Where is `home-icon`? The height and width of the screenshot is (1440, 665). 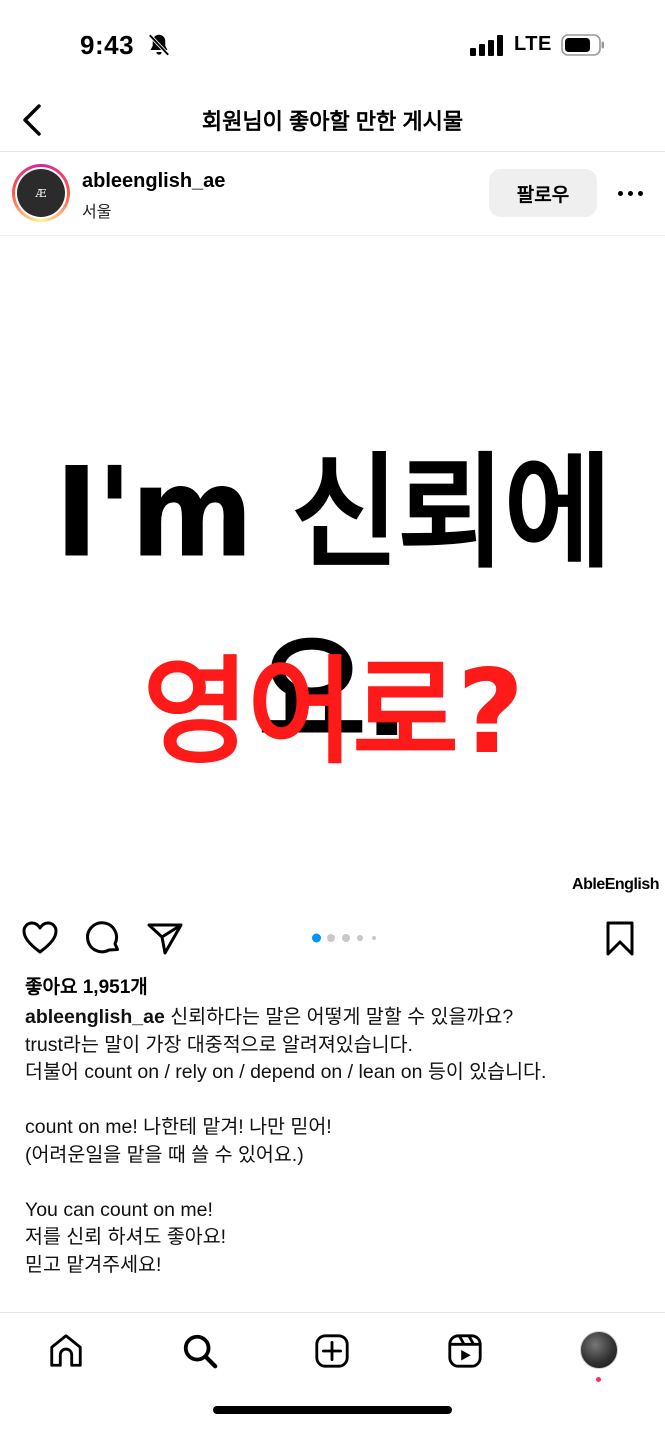 home-icon is located at coordinates (66, 1350).